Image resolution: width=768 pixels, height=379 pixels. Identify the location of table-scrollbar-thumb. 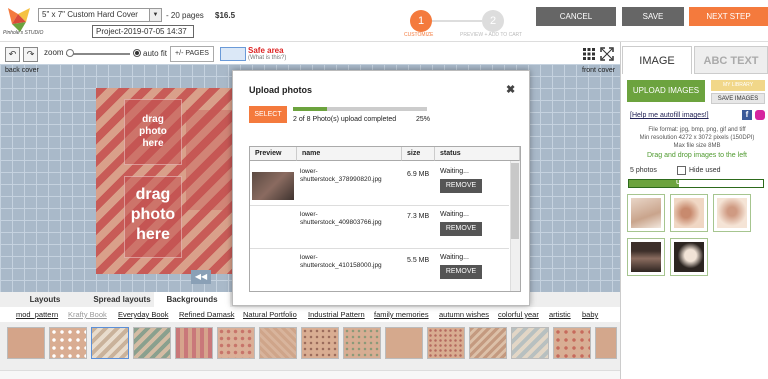
(515, 201).